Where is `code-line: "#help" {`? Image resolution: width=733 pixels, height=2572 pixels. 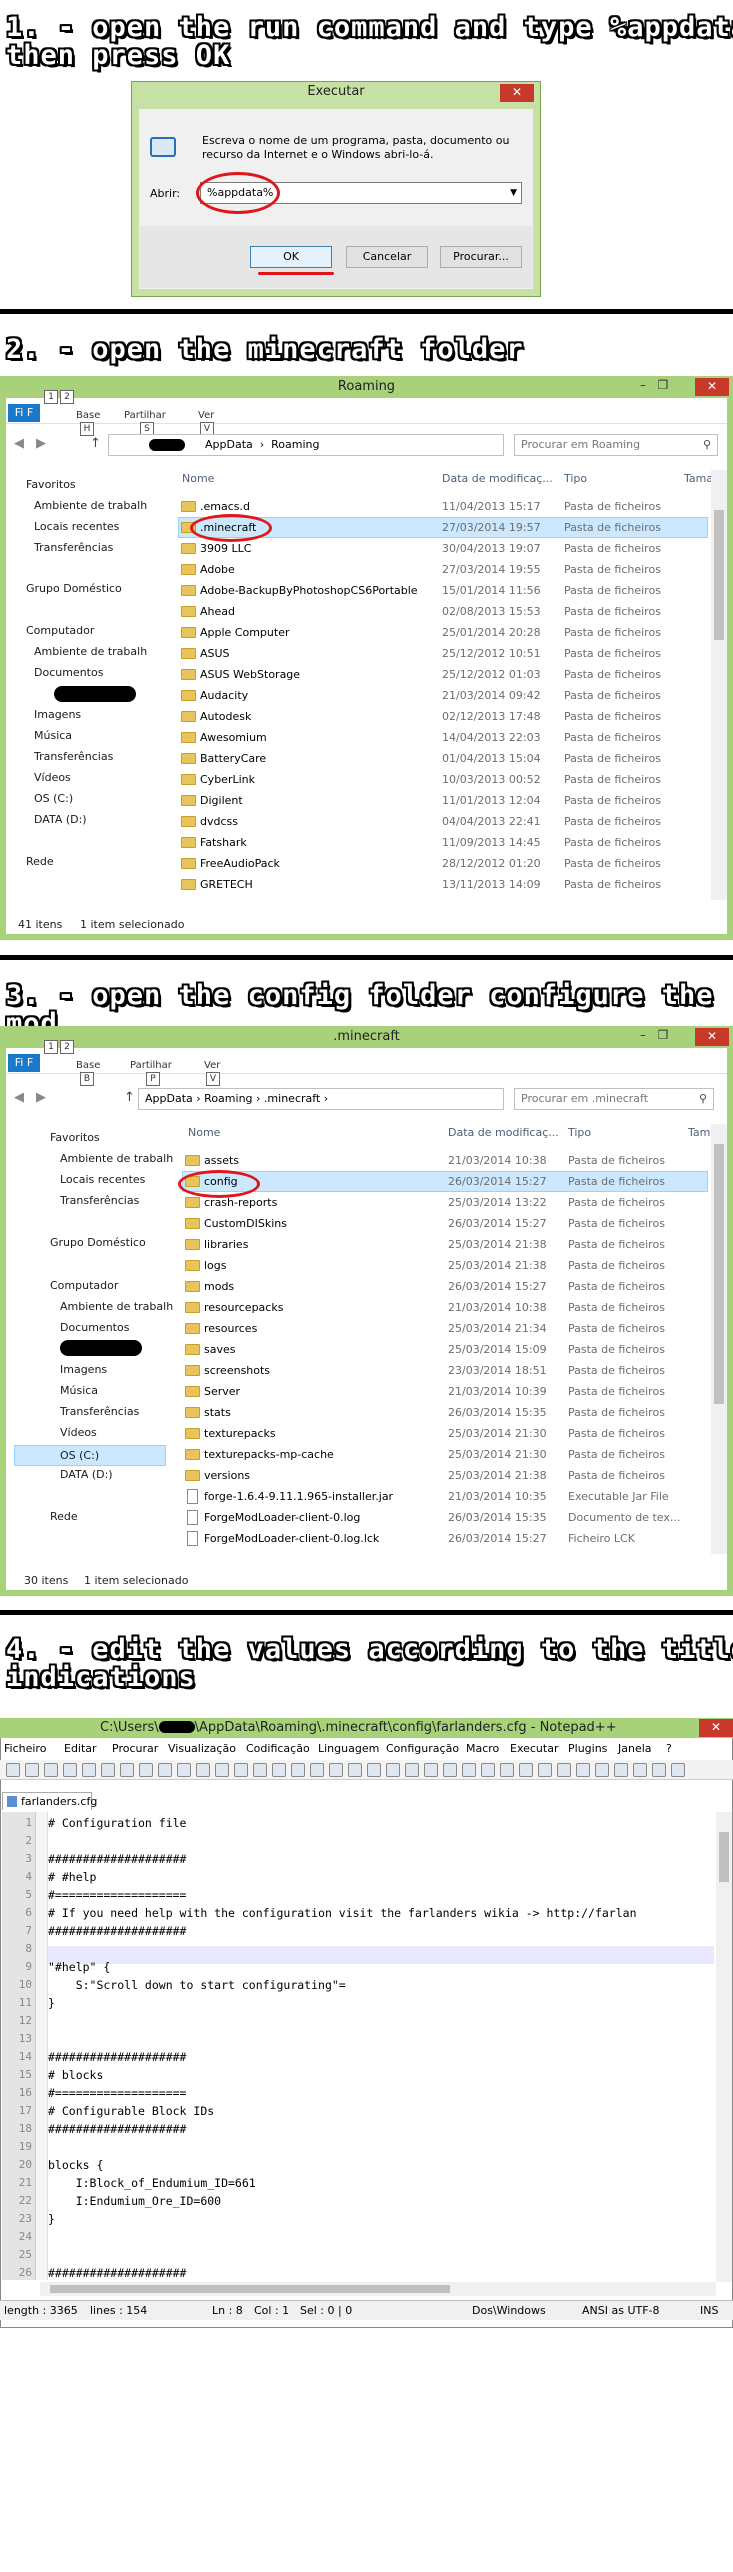
code-line: "#help" { is located at coordinates (79, 1967).